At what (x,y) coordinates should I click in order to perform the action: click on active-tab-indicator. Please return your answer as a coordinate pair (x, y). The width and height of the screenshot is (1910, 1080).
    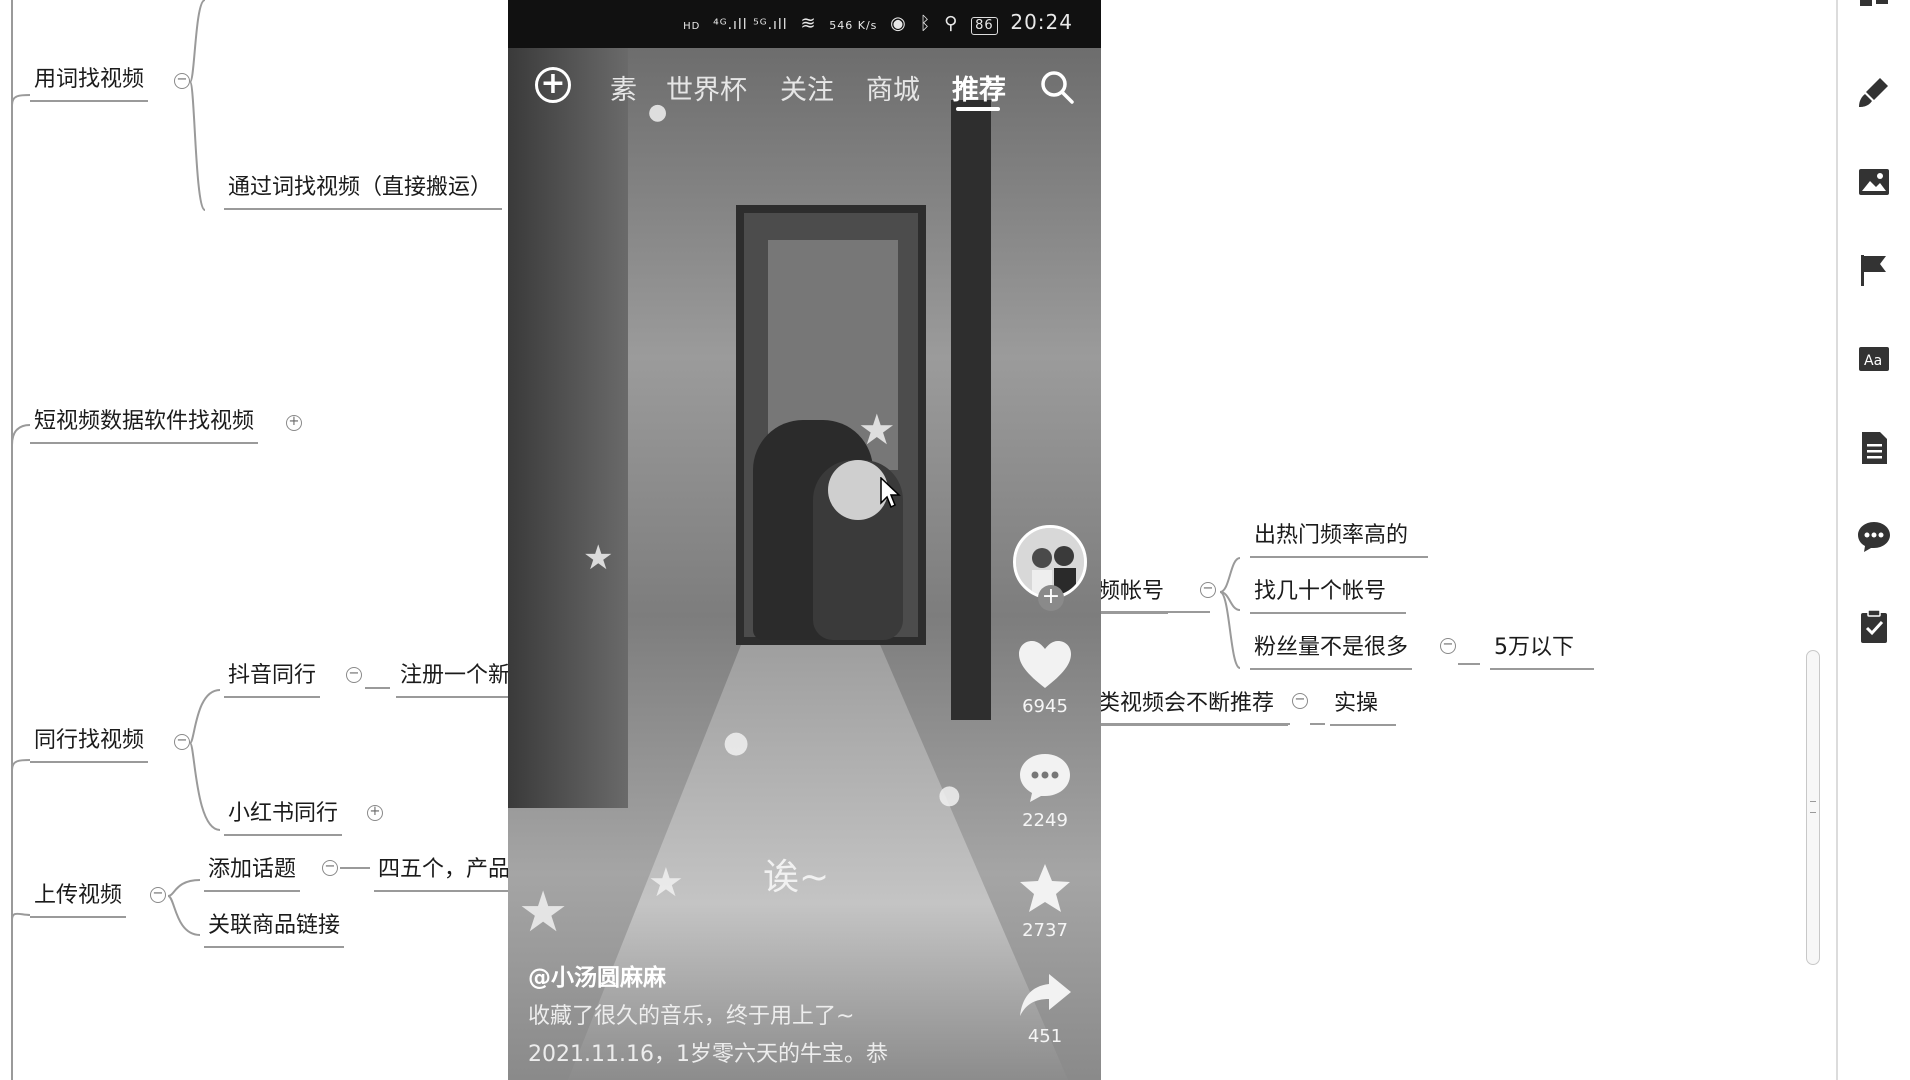
    Looking at the image, I should click on (978, 109).